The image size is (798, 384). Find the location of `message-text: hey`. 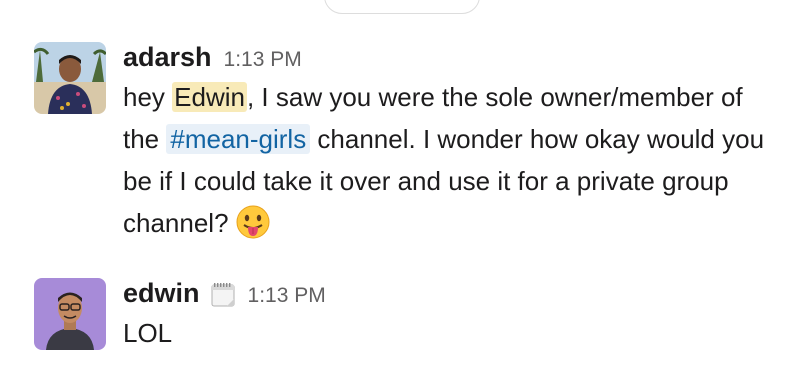

message-text: hey is located at coordinates (148, 97).